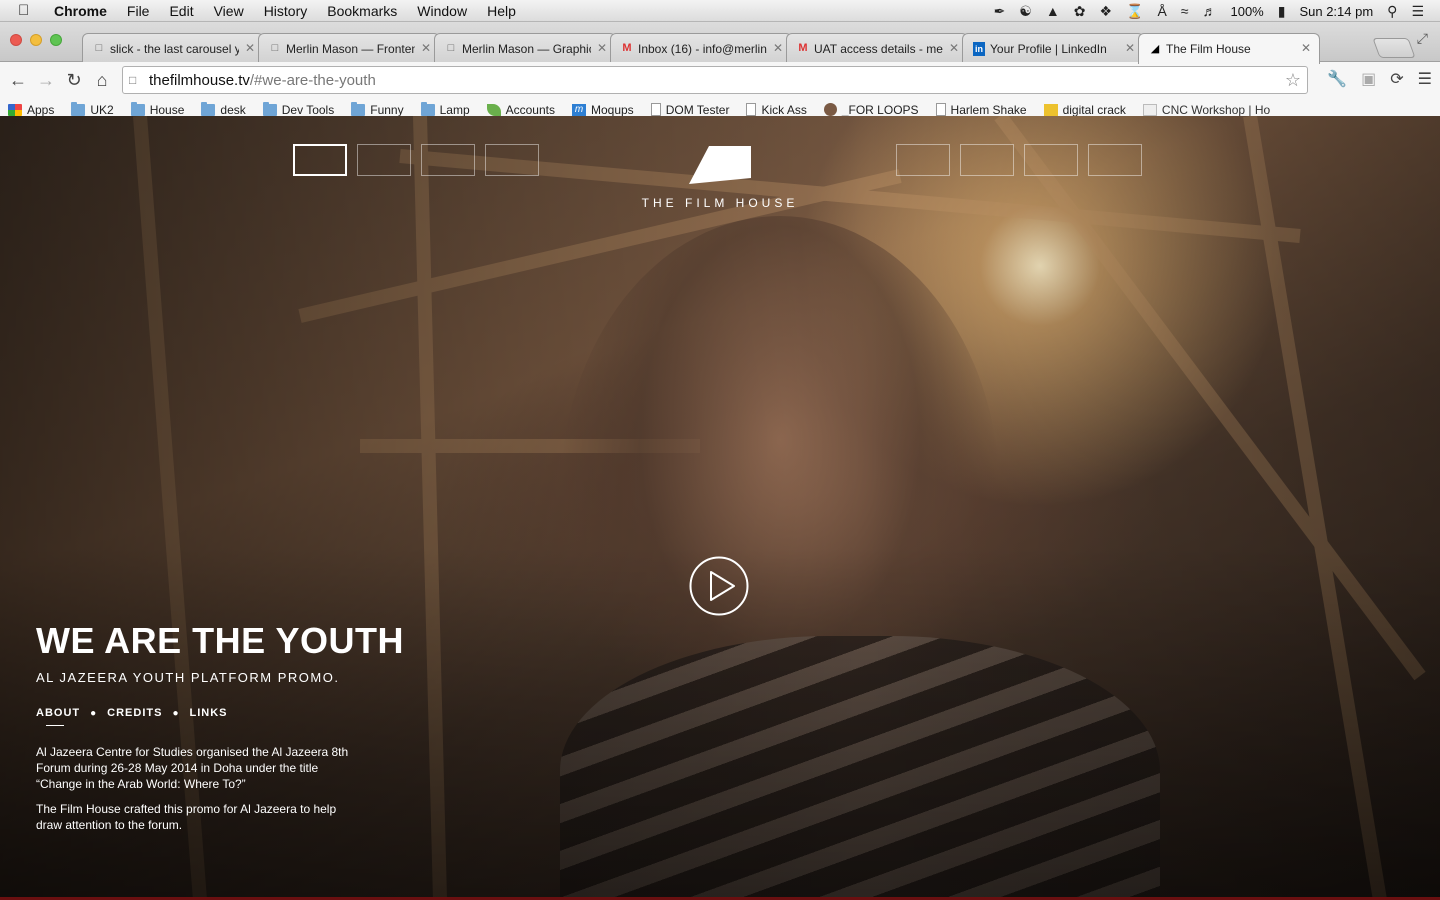 The width and height of the screenshot is (1440, 900). What do you see at coordinates (1025, 11) in the screenshot?
I see `creative-cloud-icon: ☯` at bounding box center [1025, 11].